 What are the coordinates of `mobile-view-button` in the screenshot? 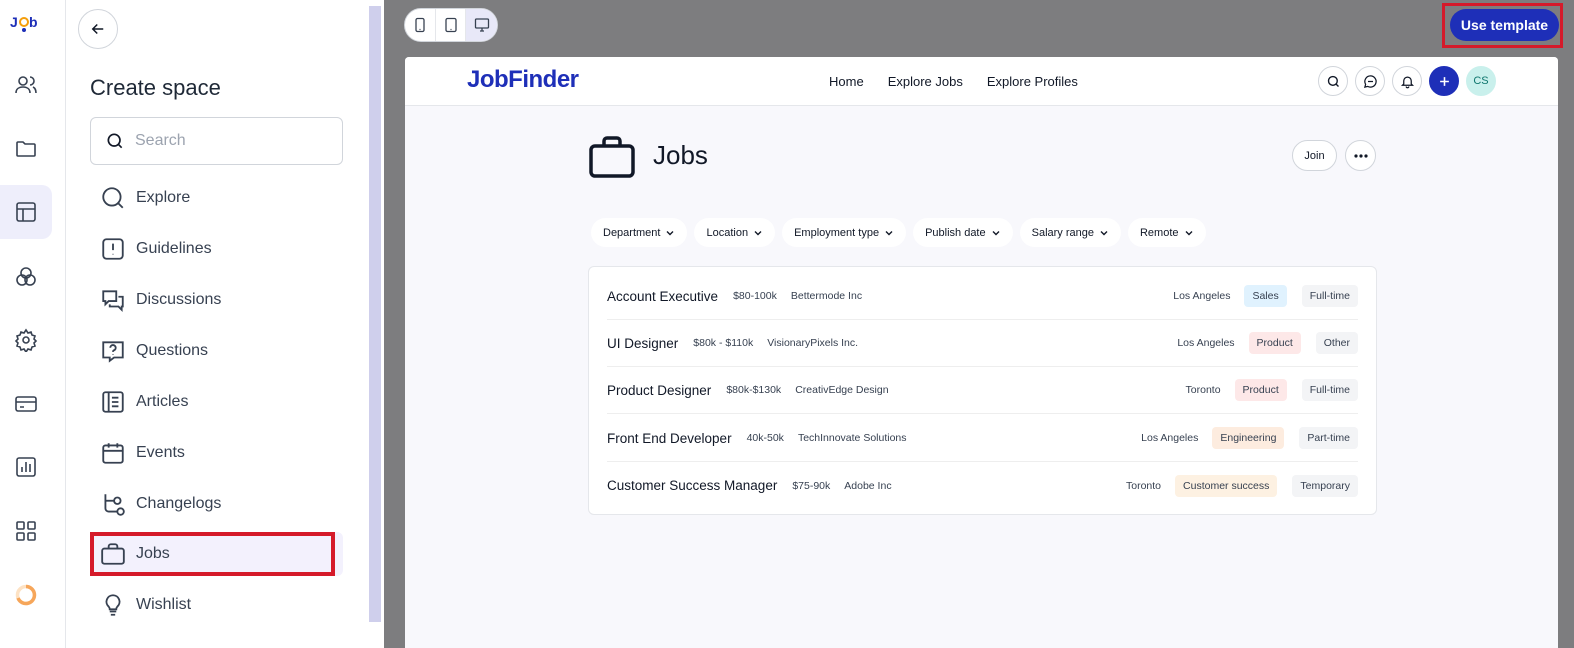 It's located at (420, 25).